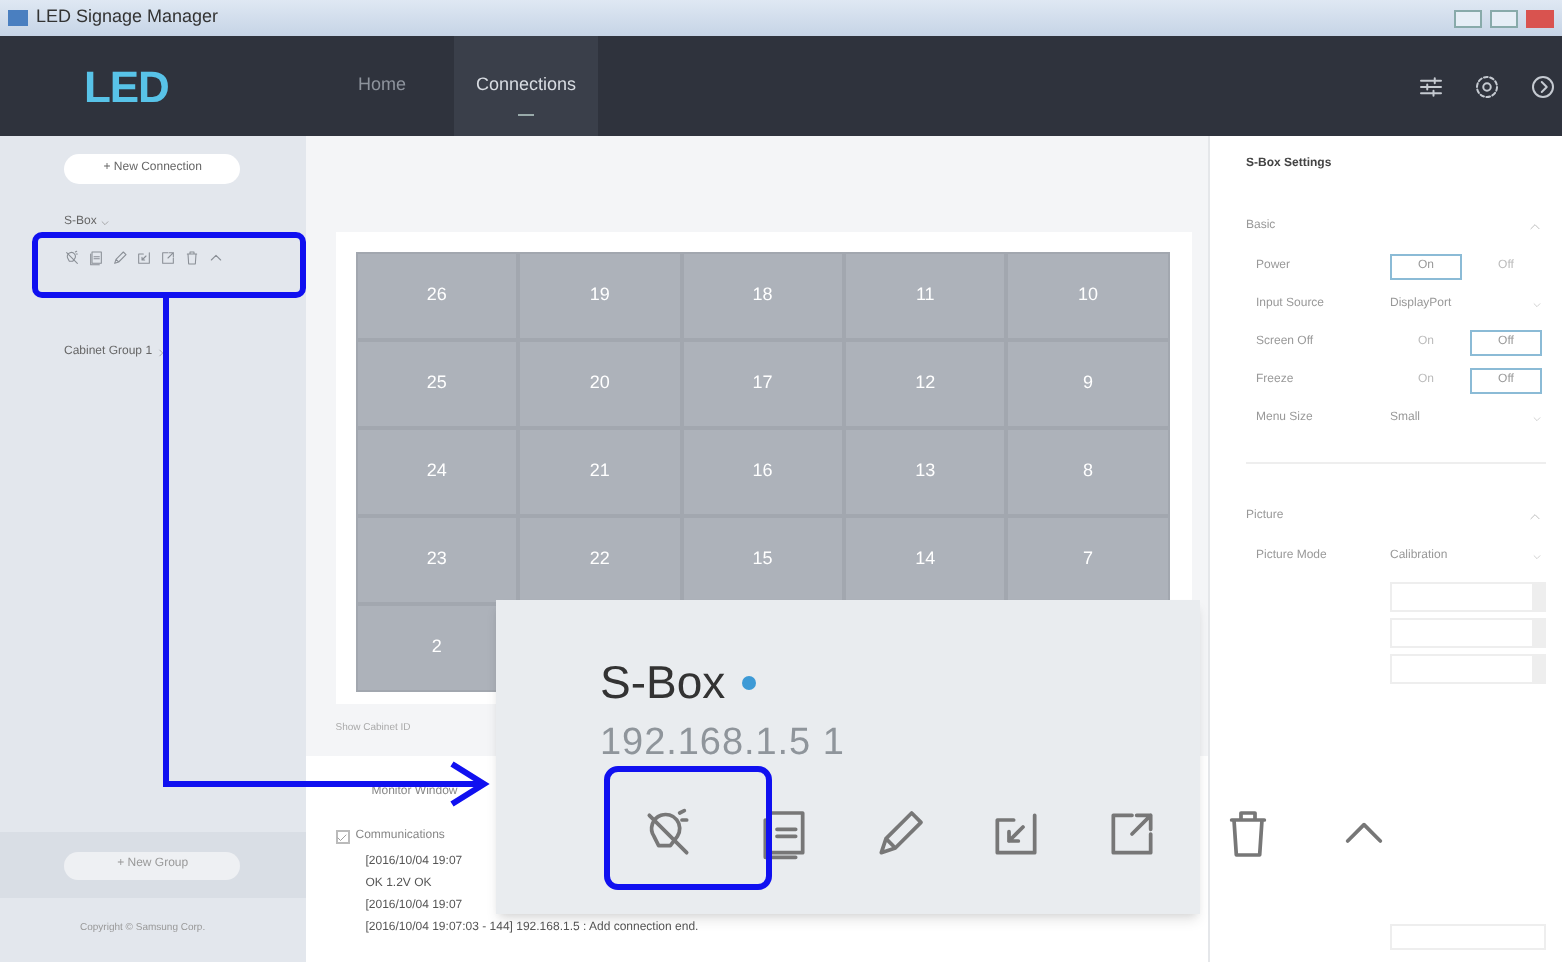  What do you see at coordinates (600, 384) in the screenshot?
I see `cabinet-tile: 20` at bounding box center [600, 384].